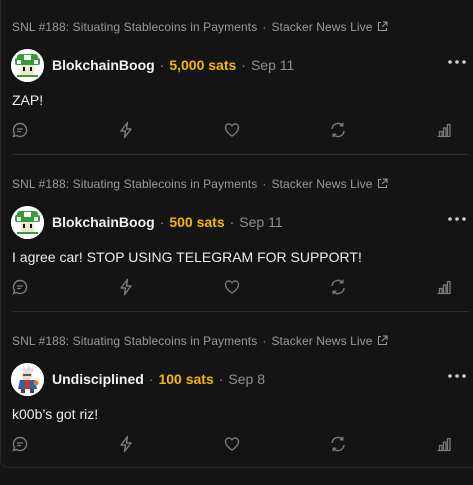  What do you see at coordinates (196, 222) in the screenshot?
I see `sats-amount: 500 sats` at bounding box center [196, 222].